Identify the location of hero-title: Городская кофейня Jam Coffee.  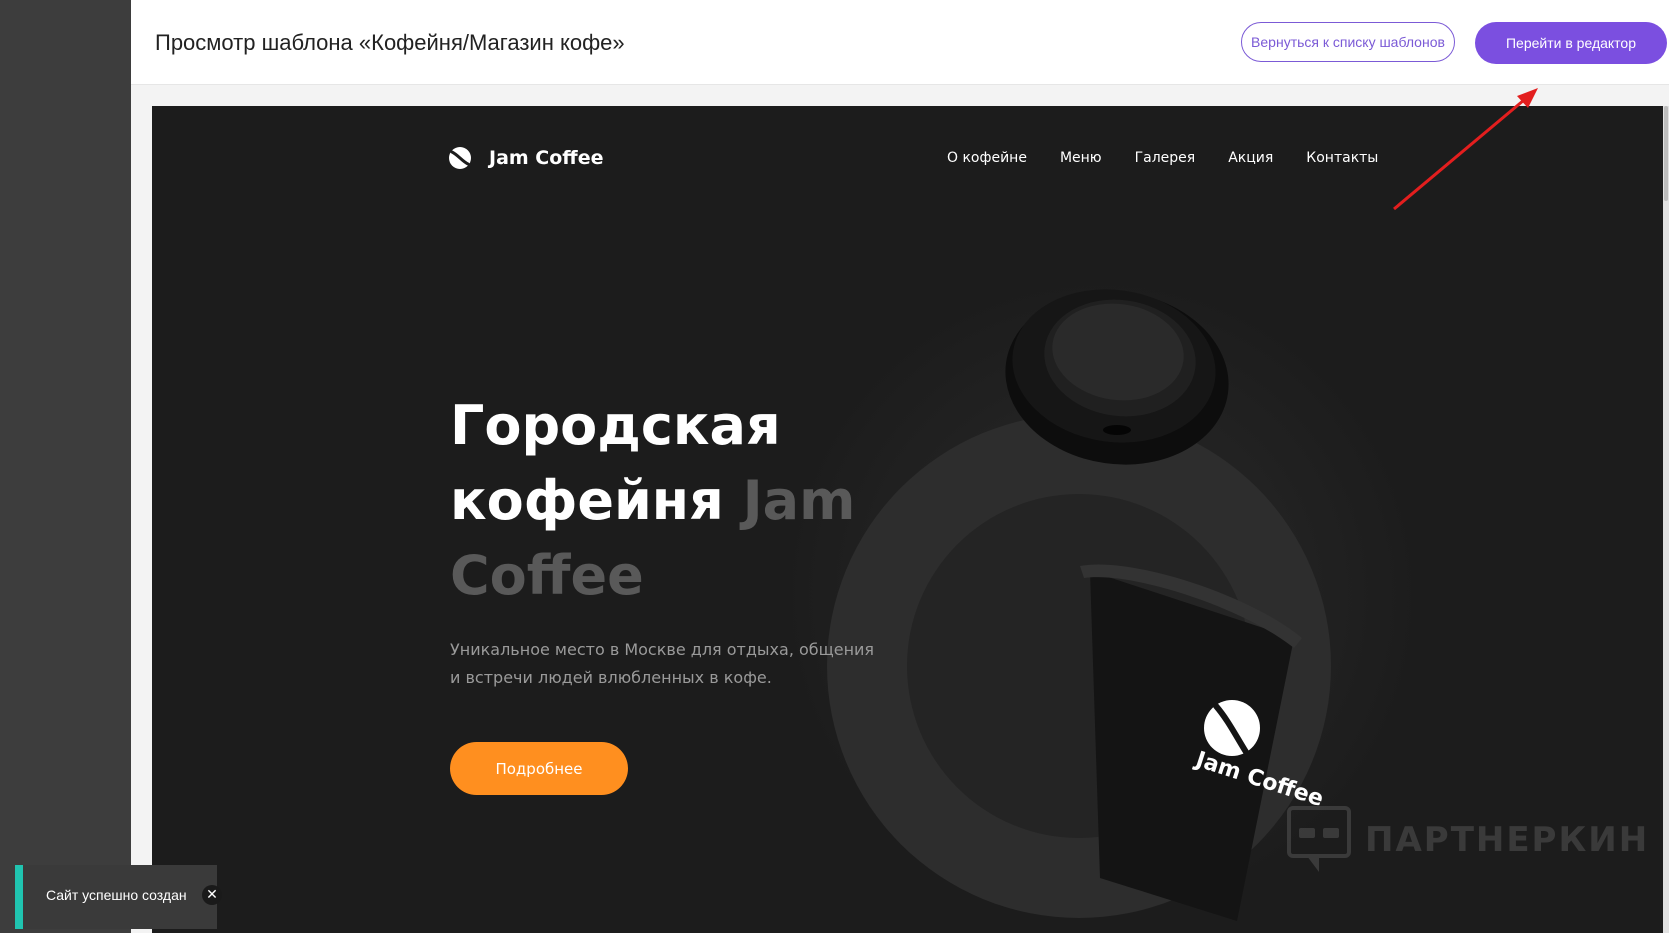
(660, 500).